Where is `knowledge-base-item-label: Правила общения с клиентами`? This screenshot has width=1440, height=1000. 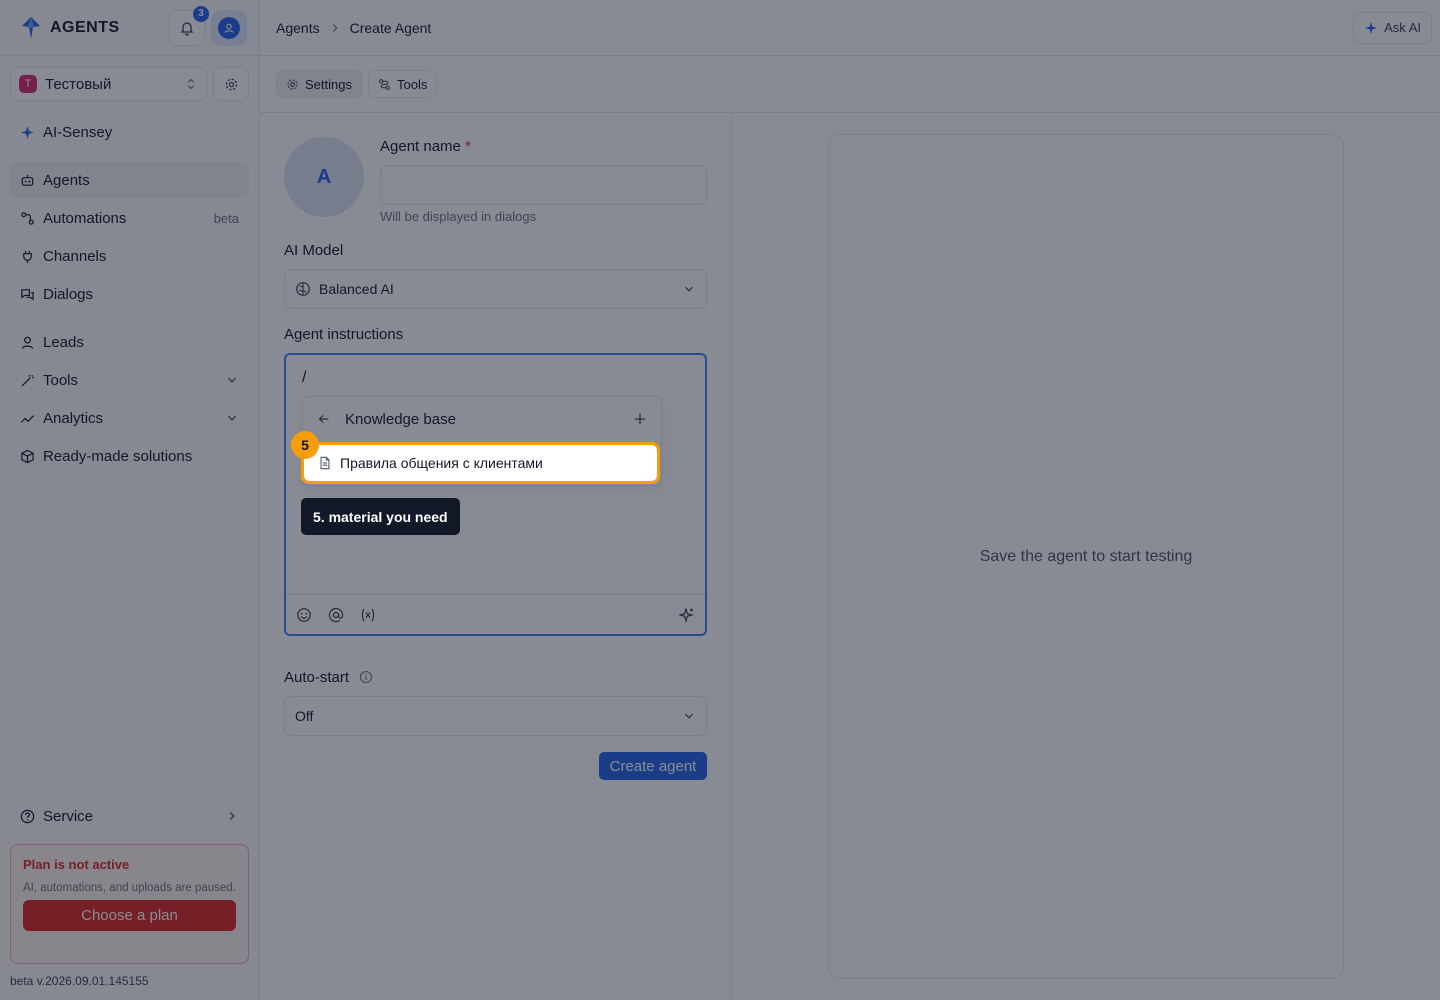 knowledge-base-item-label: Правила общения с клиентами is located at coordinates (441, 463).